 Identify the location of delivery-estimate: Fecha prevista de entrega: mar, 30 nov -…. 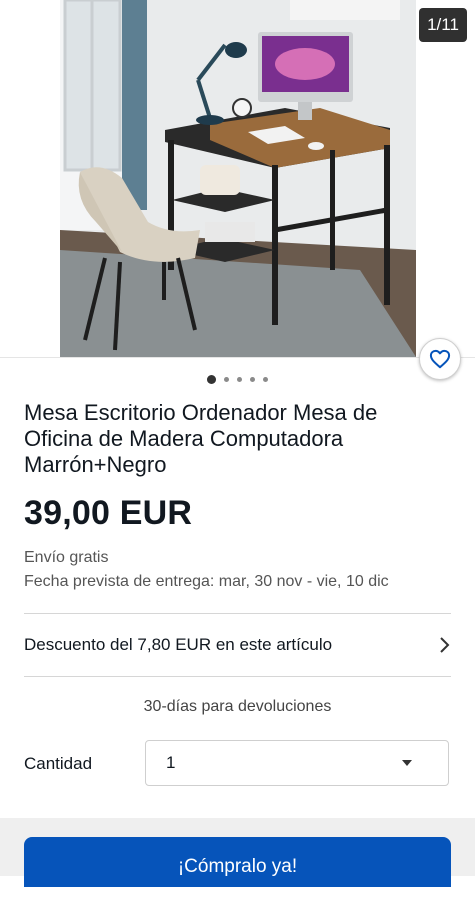
(206, 581).